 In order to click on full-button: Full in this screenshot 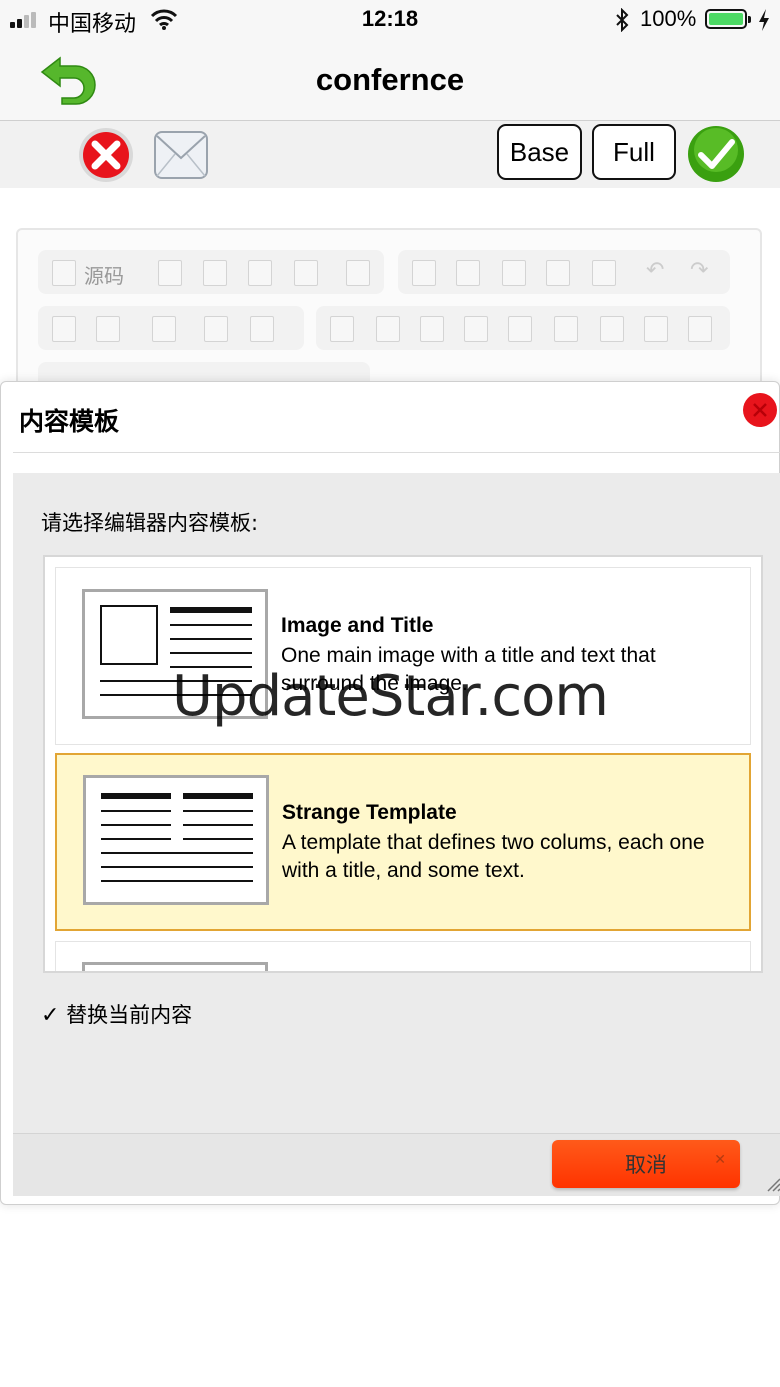, I will do `click(634, 152)`.